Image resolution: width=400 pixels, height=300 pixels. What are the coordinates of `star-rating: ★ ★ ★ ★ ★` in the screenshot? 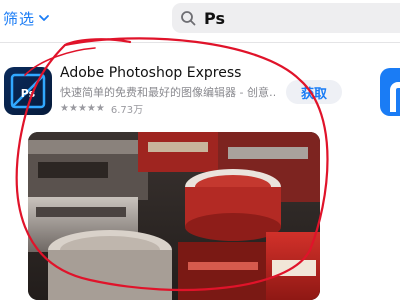 It's located at (82, 108).